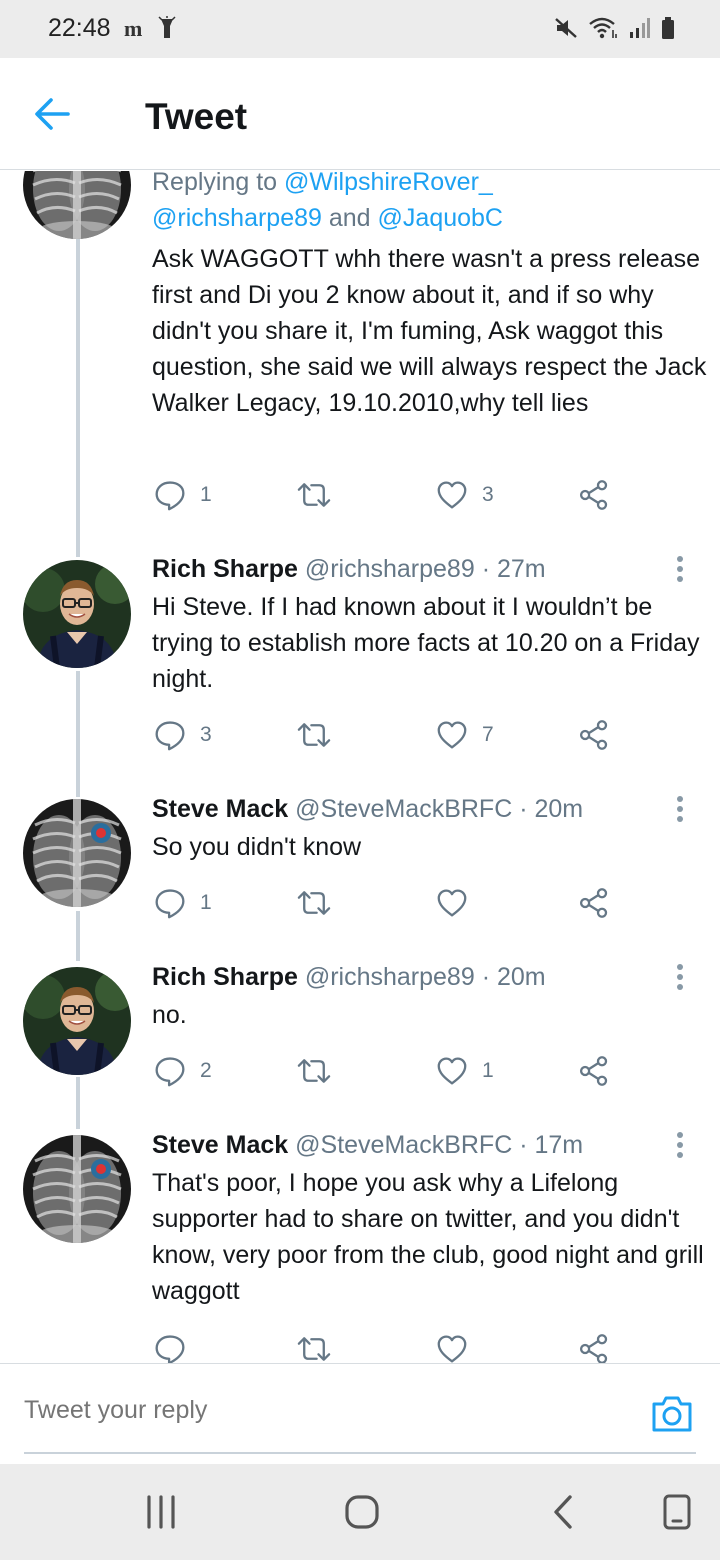 This screenshot has height=1560, width=720. I want to click on person-avatar, so click(77, 614).